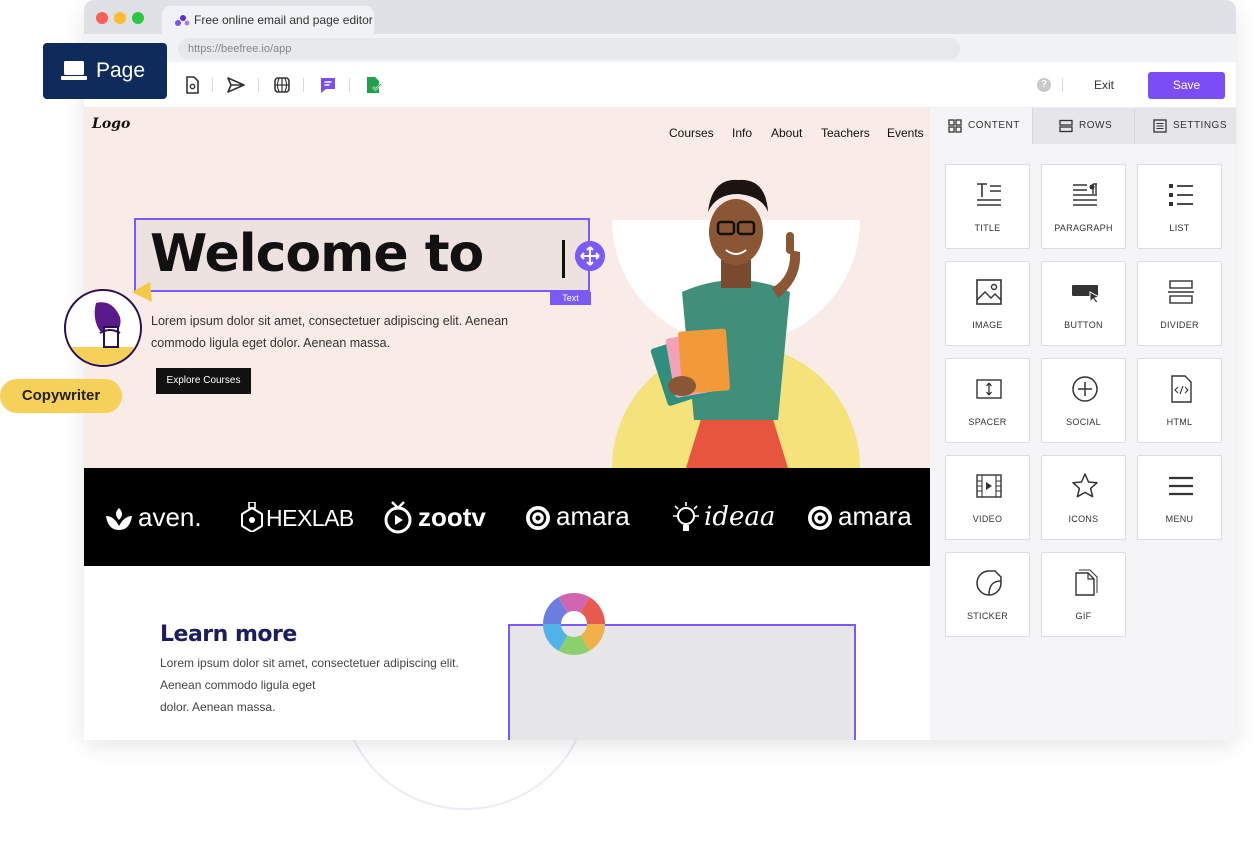 The width and height of the screenshot is (1256, 860). Describe the element at coordinates (1083, 616) in the screenshot. I see `block-label: GIF` at that location.